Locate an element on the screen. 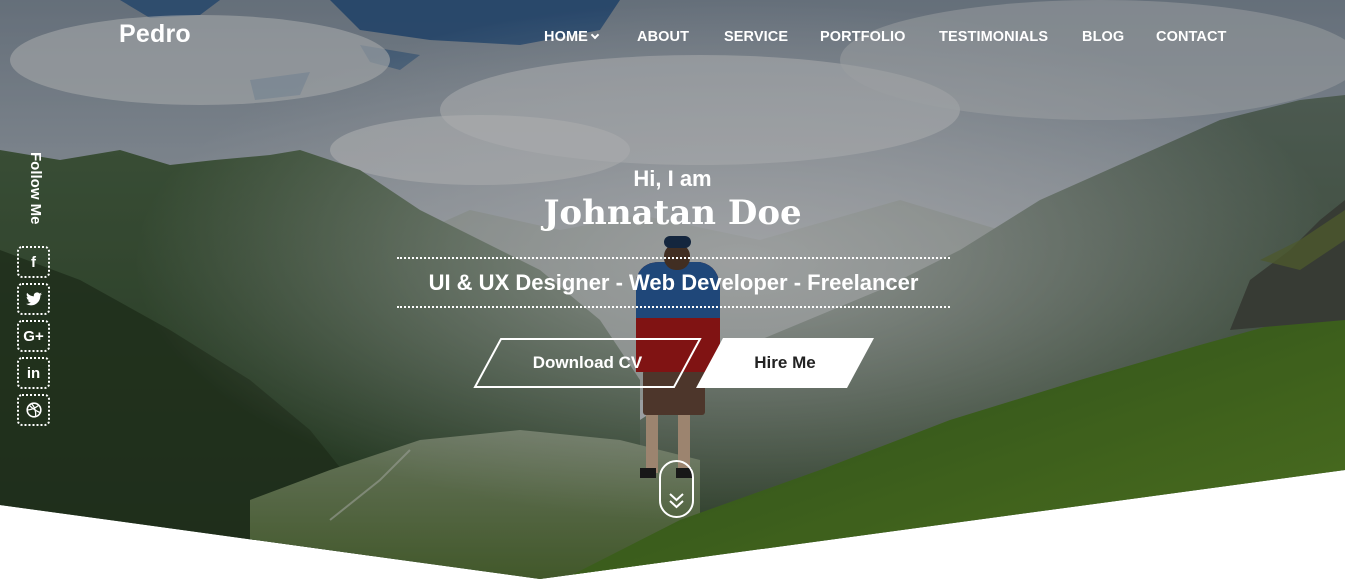  facebook-link: f is located at coordinates (33, 262).